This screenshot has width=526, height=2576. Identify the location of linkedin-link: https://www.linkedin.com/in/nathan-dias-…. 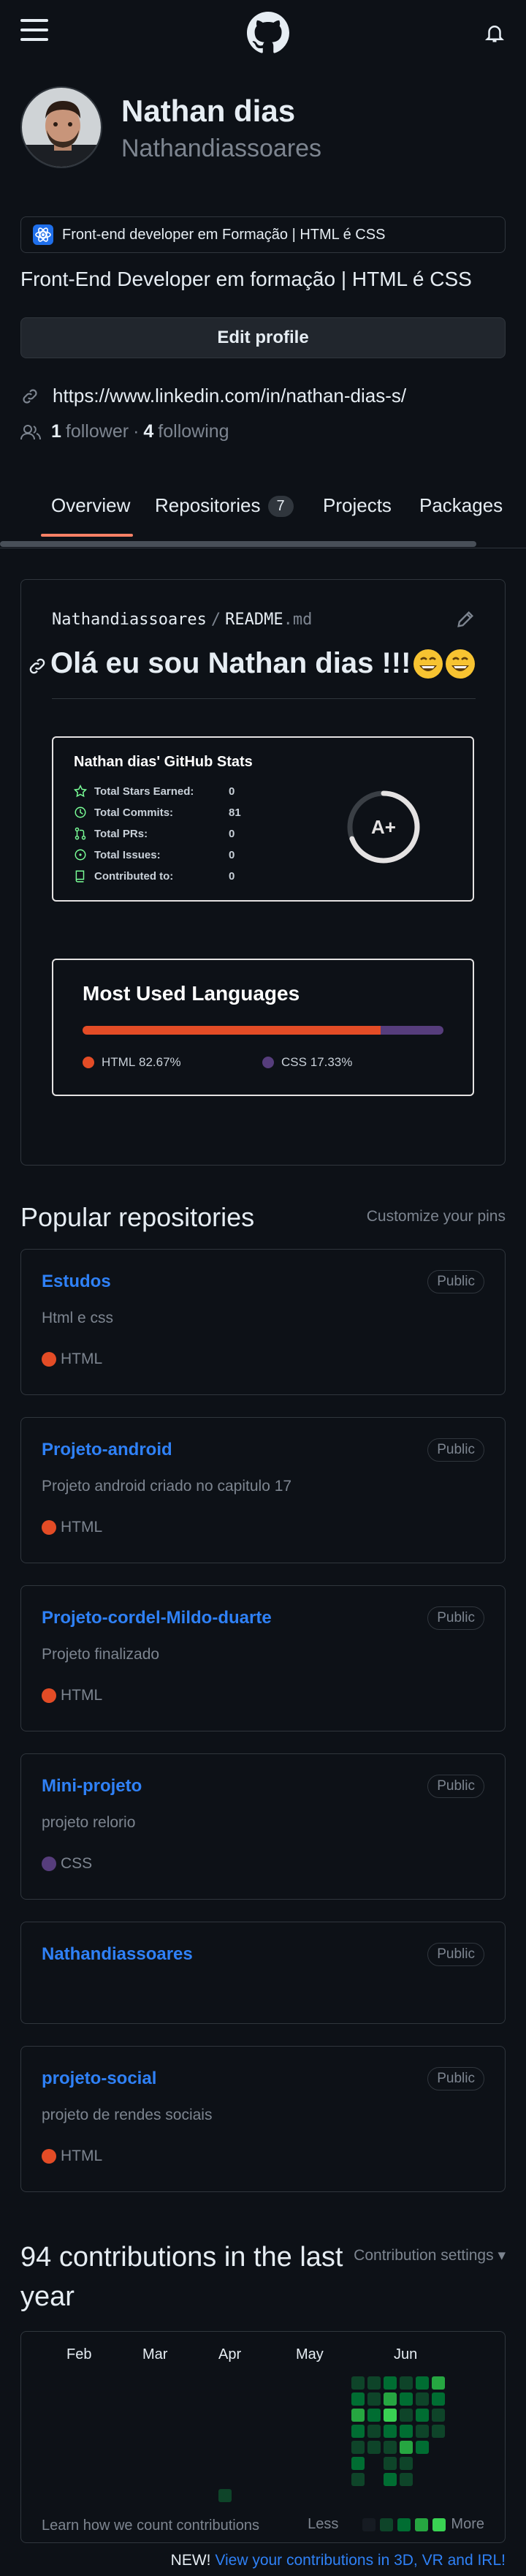
(229, 396).